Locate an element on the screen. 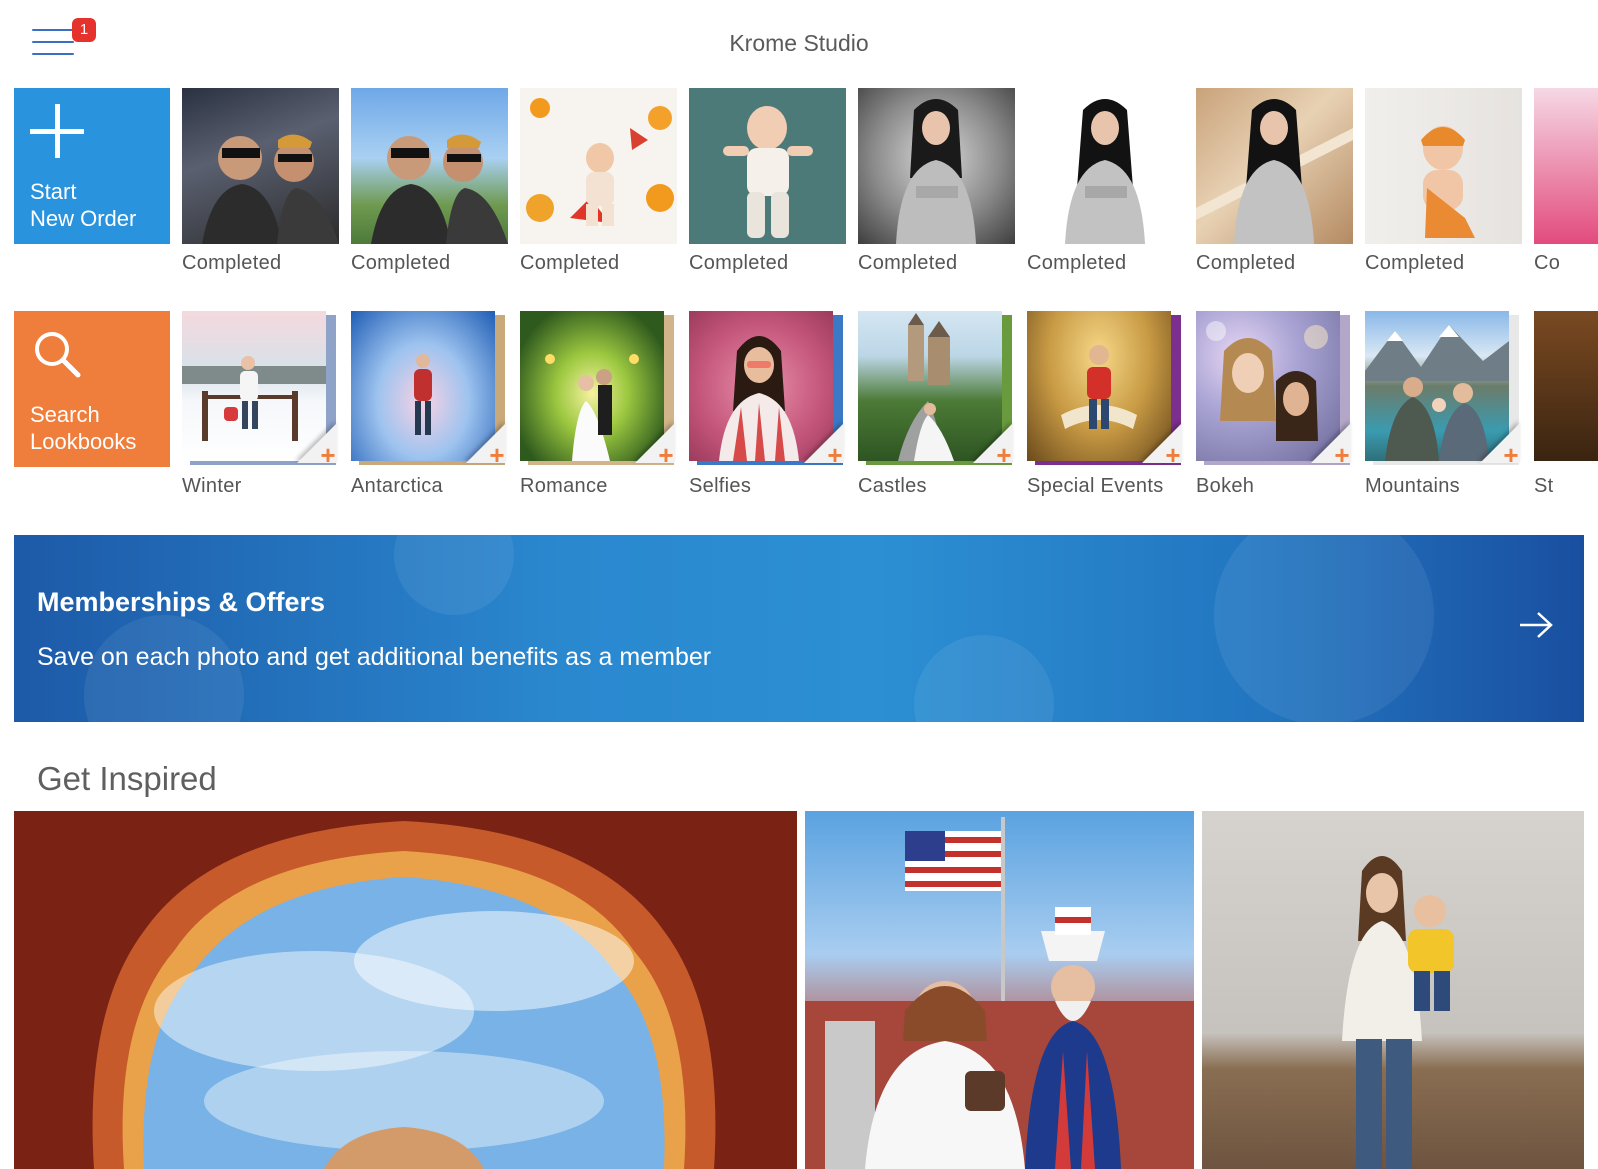 This screenshot has width=1598, height=1169. lookbook-selfies: + Selfies is located at coordinates (767, 416).